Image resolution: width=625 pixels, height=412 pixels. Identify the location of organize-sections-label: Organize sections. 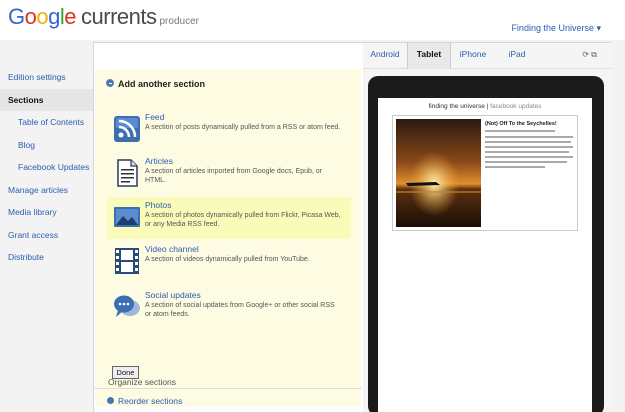
(142, 382).